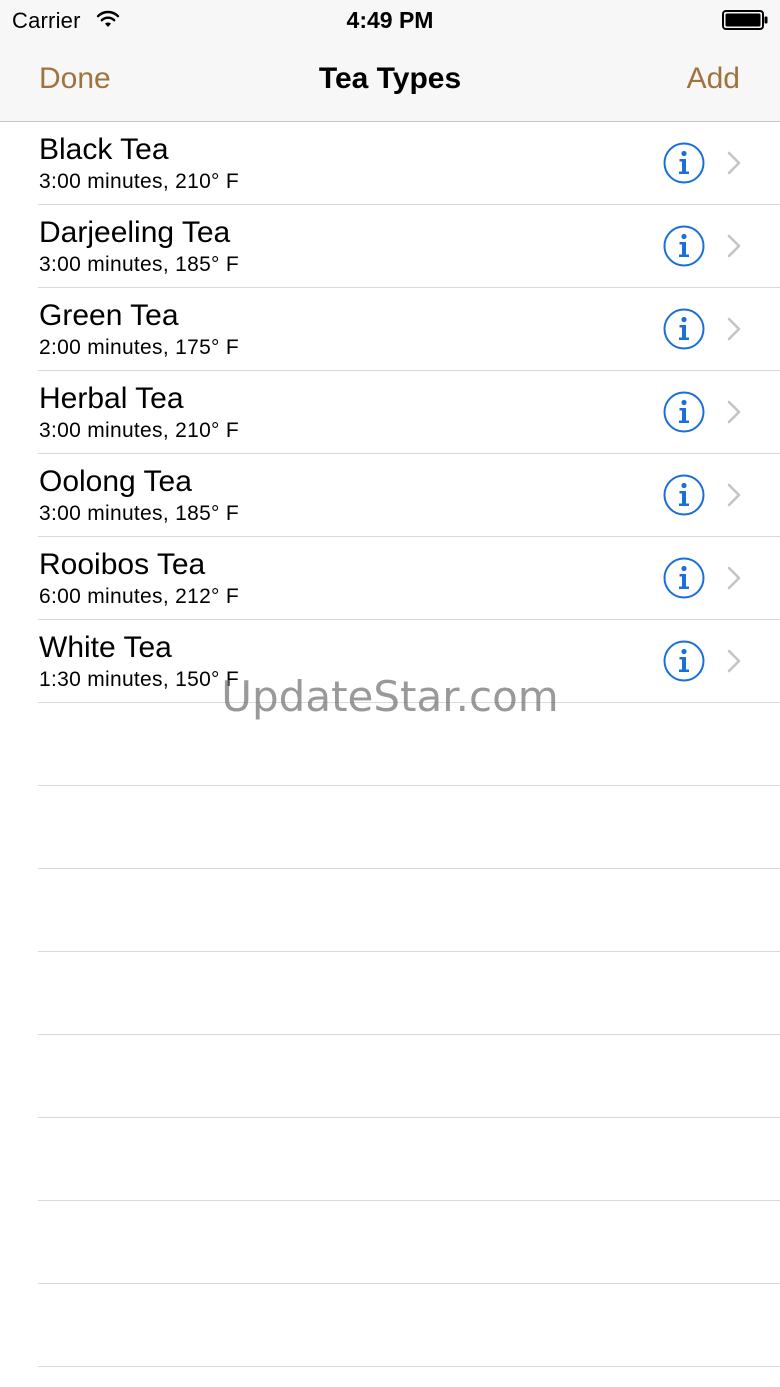  What do you see at coordinates (390, 246) in the screenshot?
I see `list-item: Darjeeling Tea 3:00 minutes, 185° F` at bounding box center [390, 246].